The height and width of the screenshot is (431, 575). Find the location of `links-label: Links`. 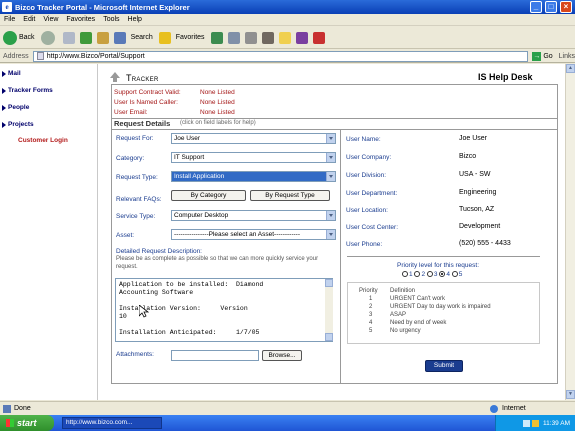

links-label: Links is located at coordinates (567, 56).